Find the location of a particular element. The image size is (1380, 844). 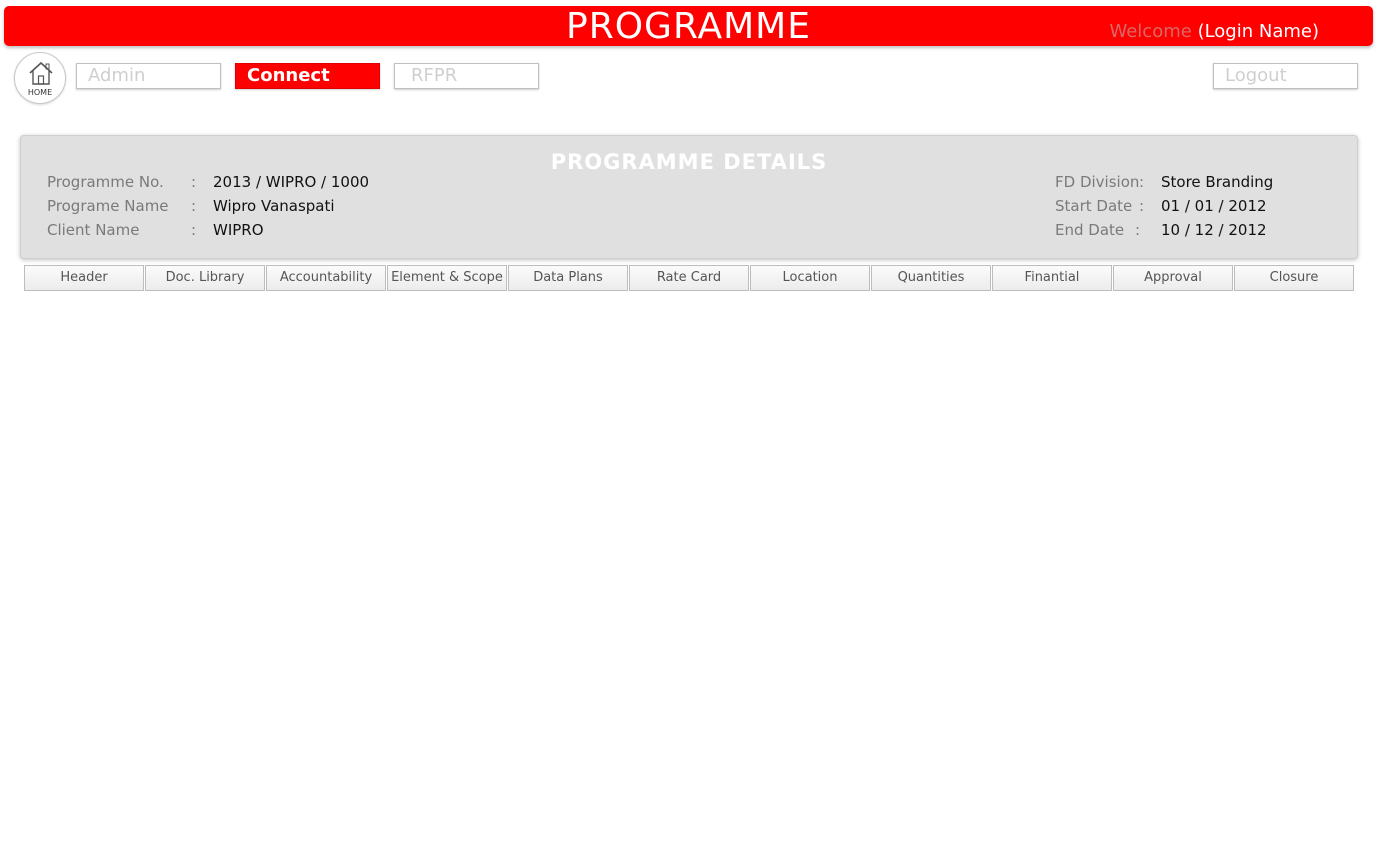

tab-quantities: Quantities is located at coordinates (931, 278).